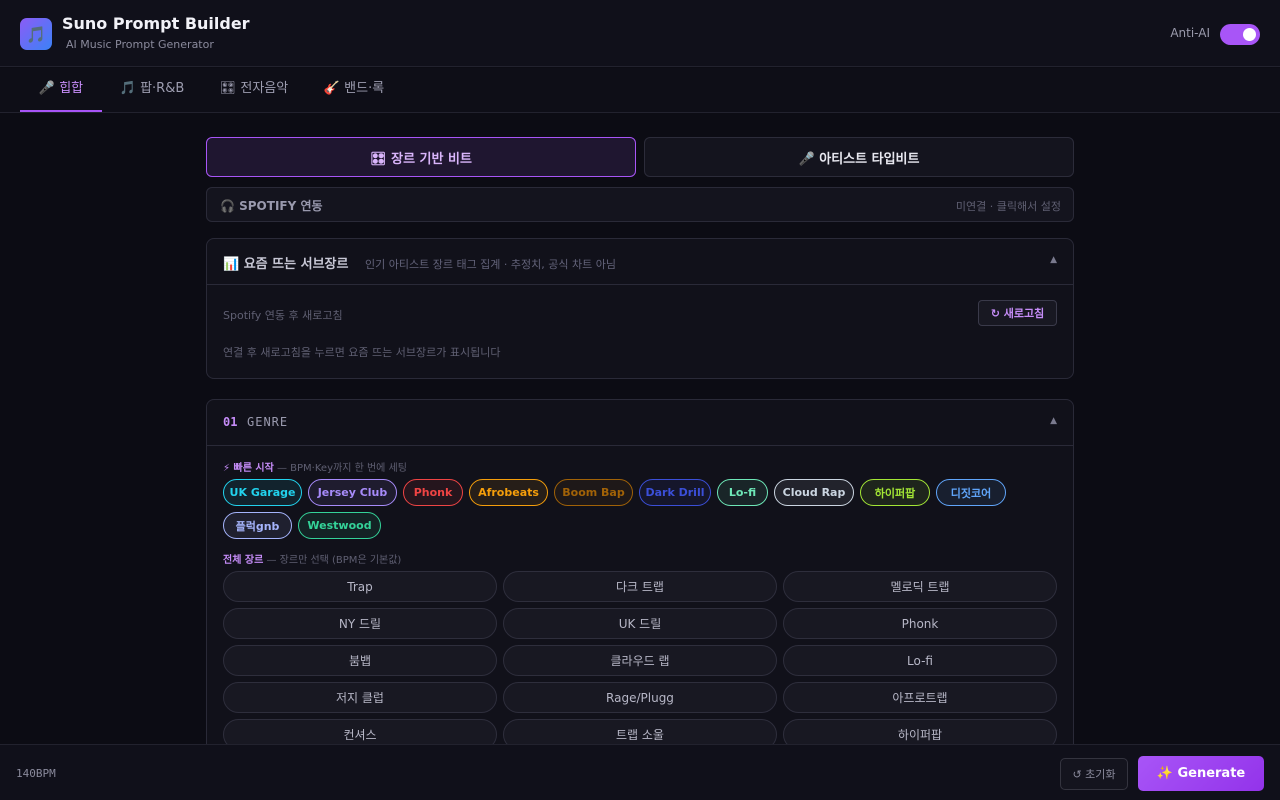  Describe the element at coordinates (1240, 34) in the screenshot. I see `anti-ai-toggle` at that location.